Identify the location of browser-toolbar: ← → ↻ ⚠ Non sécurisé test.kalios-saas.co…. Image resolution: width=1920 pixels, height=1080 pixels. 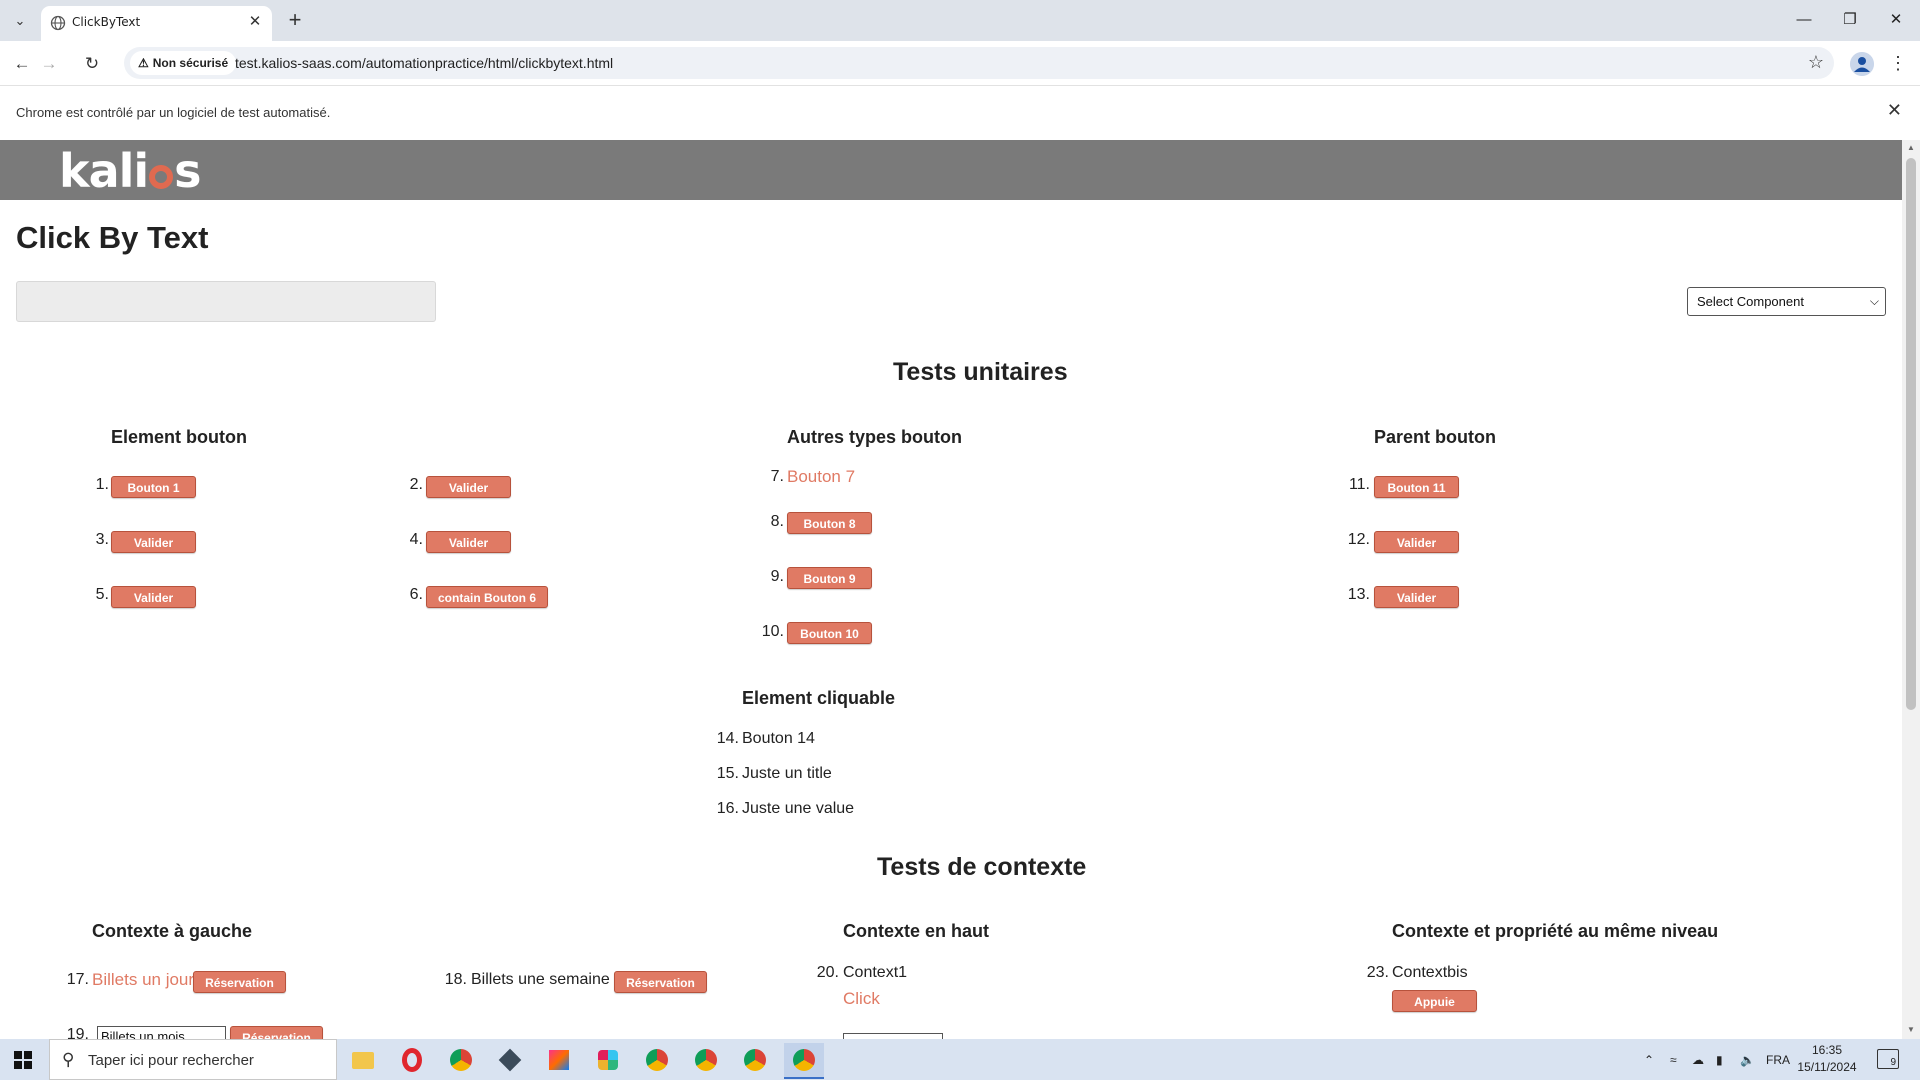
(960, 63).